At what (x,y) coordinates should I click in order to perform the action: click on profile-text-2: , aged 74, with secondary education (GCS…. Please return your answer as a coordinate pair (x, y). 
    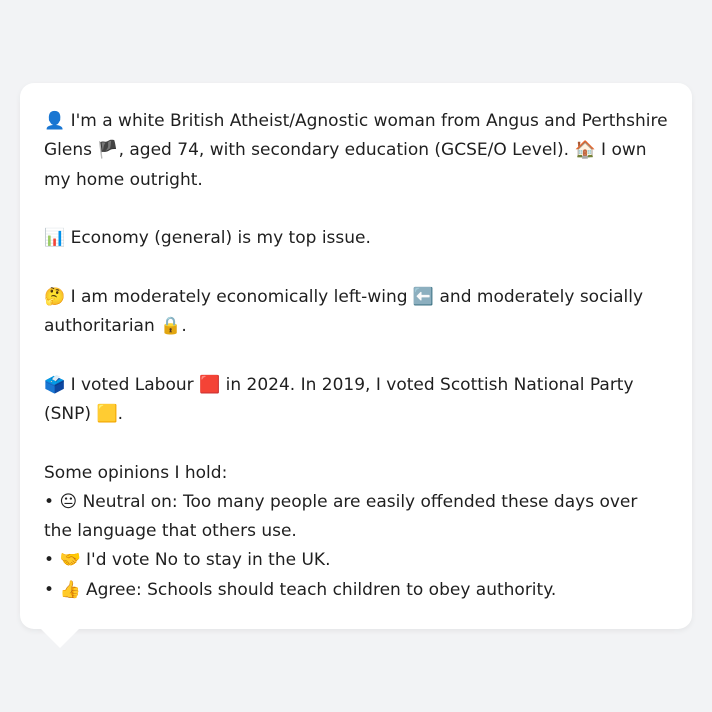
    Looking at the image, I should click on (344, 150).